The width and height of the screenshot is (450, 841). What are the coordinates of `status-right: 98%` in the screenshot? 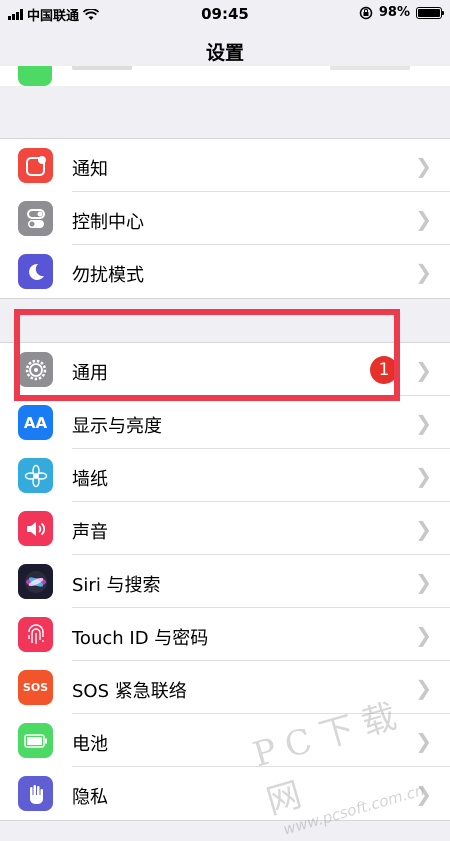 It's located at (401, 12).